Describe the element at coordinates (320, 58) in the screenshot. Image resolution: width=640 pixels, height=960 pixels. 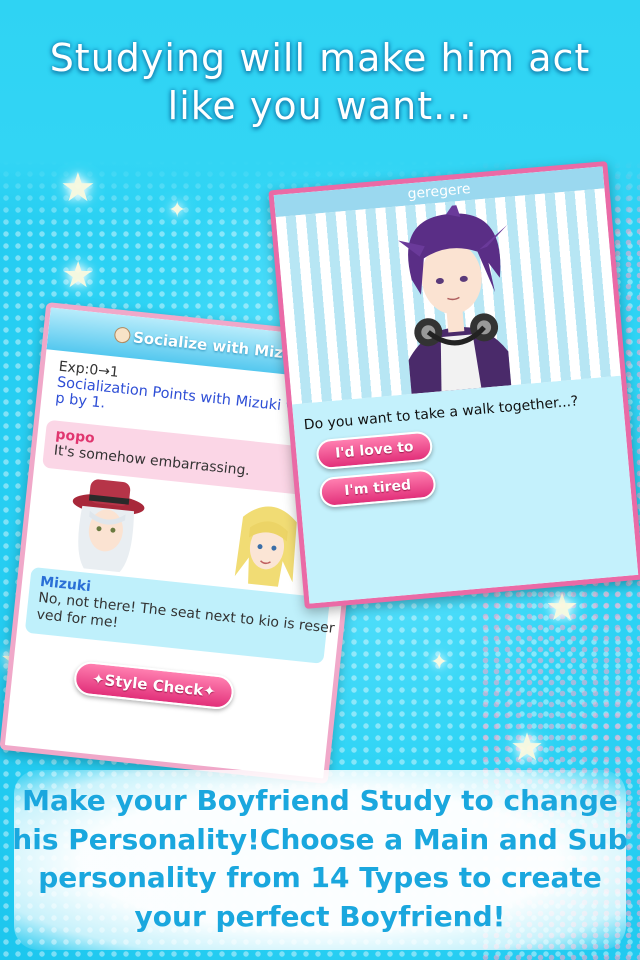
I see `headline-line-1: Studying will make him act` at that location.